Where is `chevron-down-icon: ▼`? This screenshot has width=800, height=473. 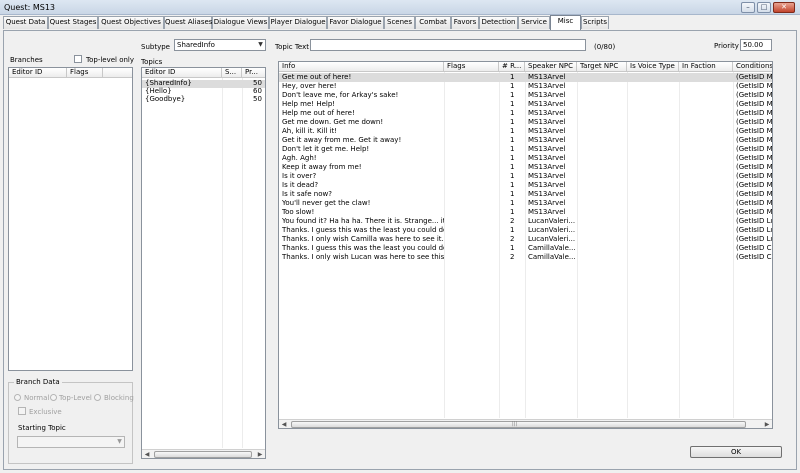 chevron-down-icon: ▼ is located at coordinates (260, 44).